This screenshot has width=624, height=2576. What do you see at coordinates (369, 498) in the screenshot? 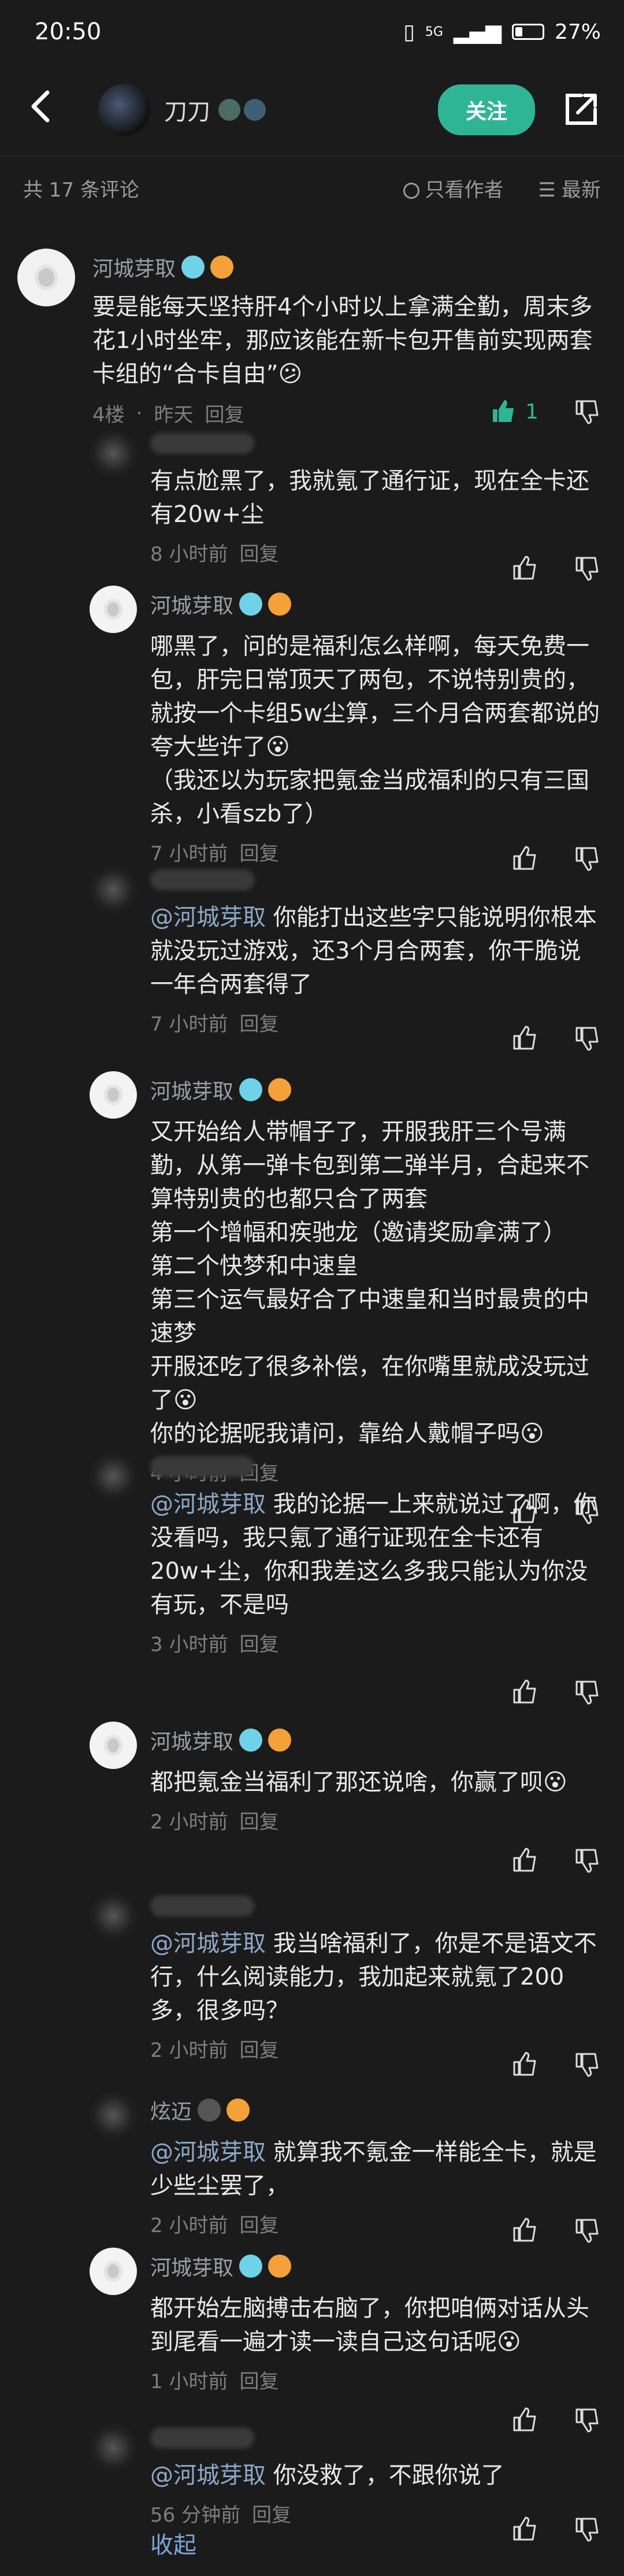
I see `reply-text: 有点尬黑了，我就氪了通行证，现在全卡还有20w+尘` at bounding box center [369, 498].